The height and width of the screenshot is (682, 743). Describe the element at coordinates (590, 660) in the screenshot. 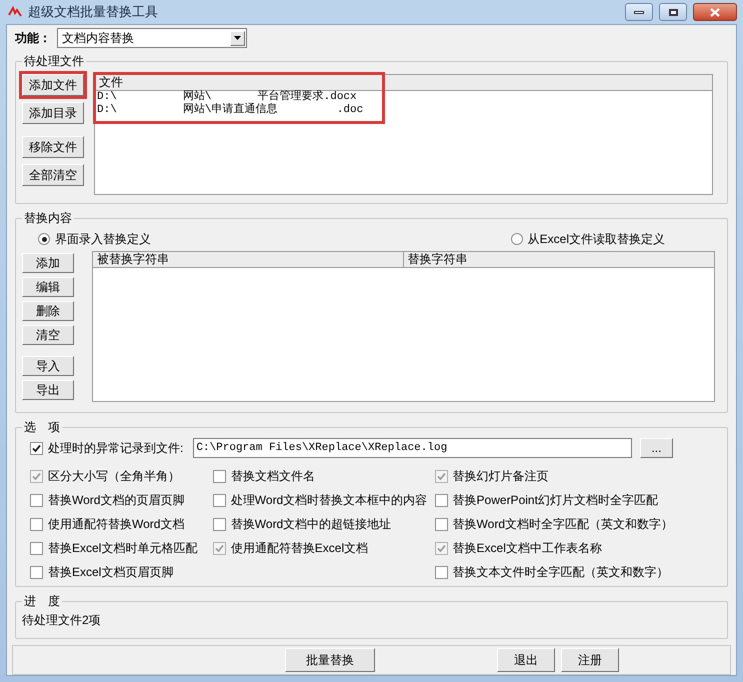

I see `dialog-button: 注册` at that location.